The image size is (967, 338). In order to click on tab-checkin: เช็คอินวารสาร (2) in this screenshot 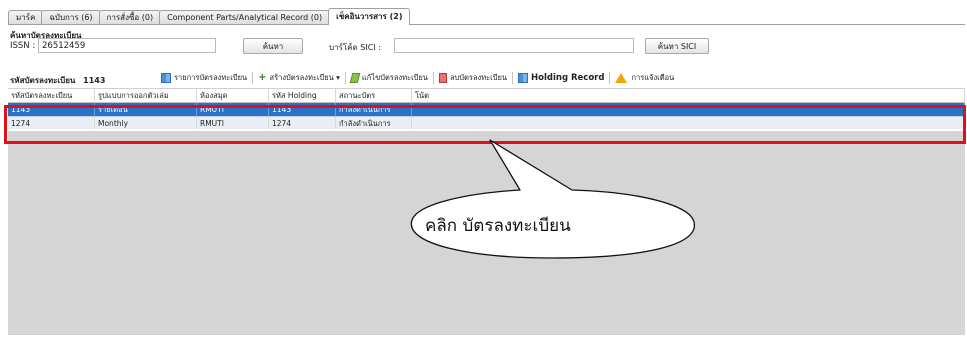, I will do `click(369, 16)`.